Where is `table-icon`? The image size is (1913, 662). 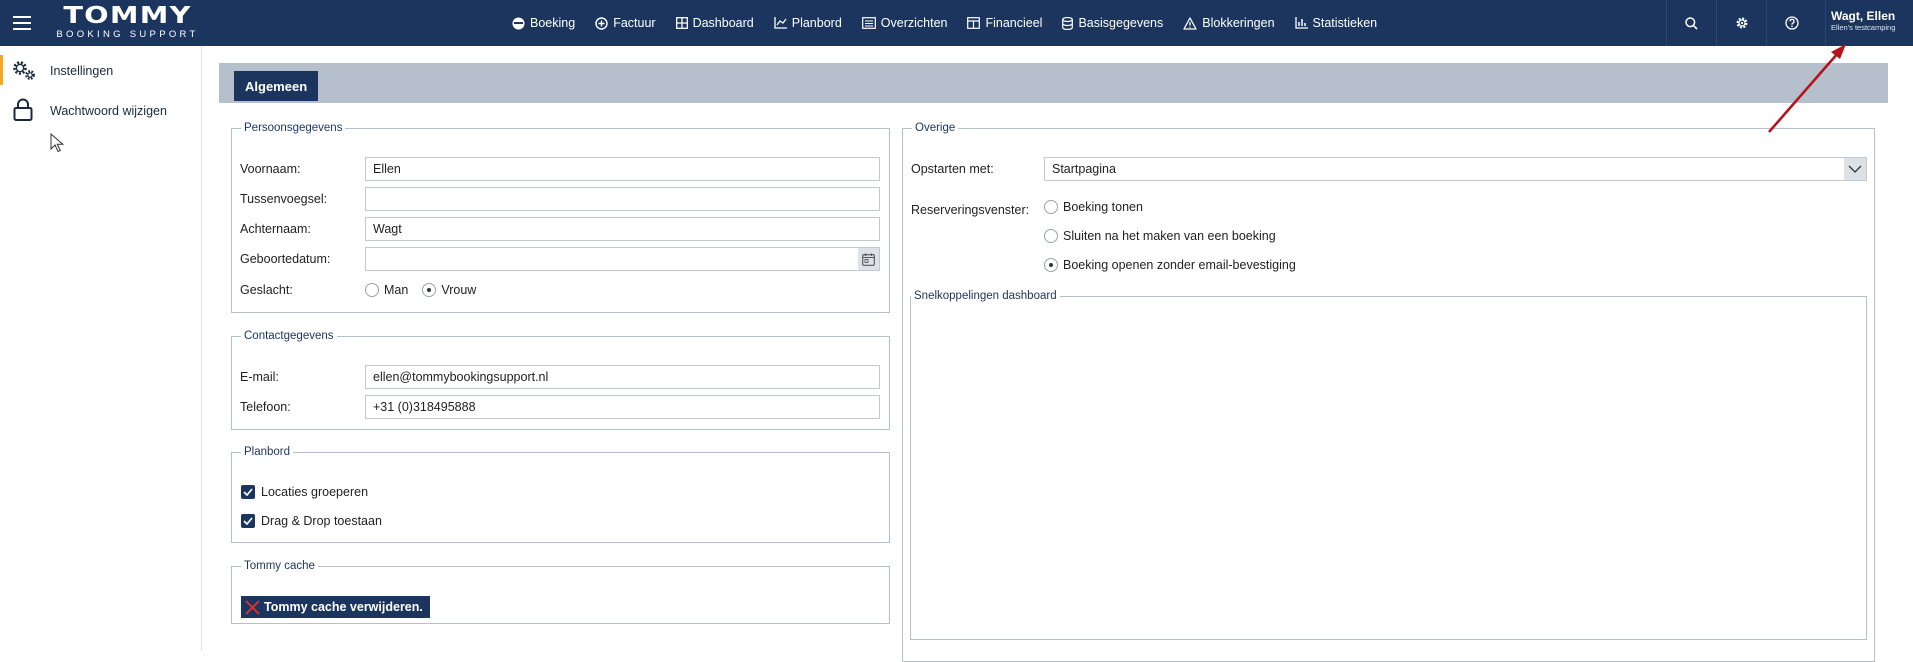
table-icon is located at coordinates (974, 23).